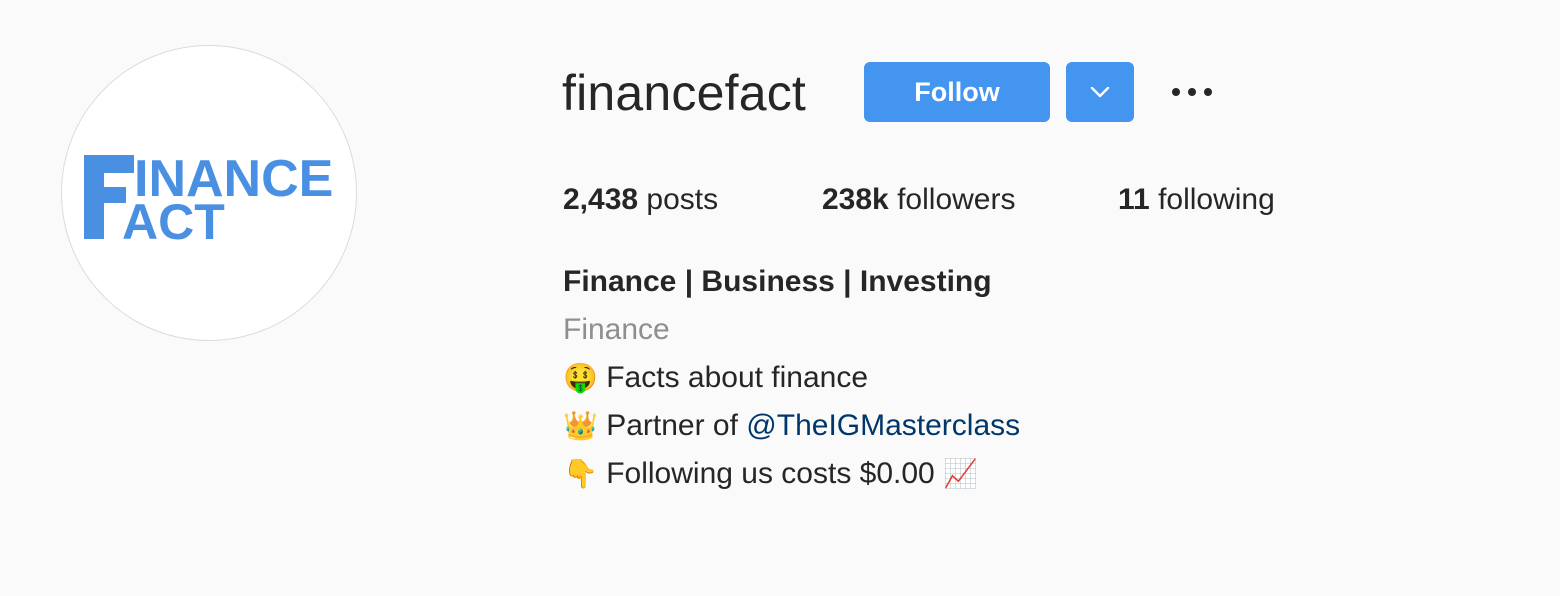 The width and height of the screenshot is (1560, 596). Describe the element at coordinates (580, 377) in the screenshot. I see `money-mouth-face-icon: 🤑` at that location.